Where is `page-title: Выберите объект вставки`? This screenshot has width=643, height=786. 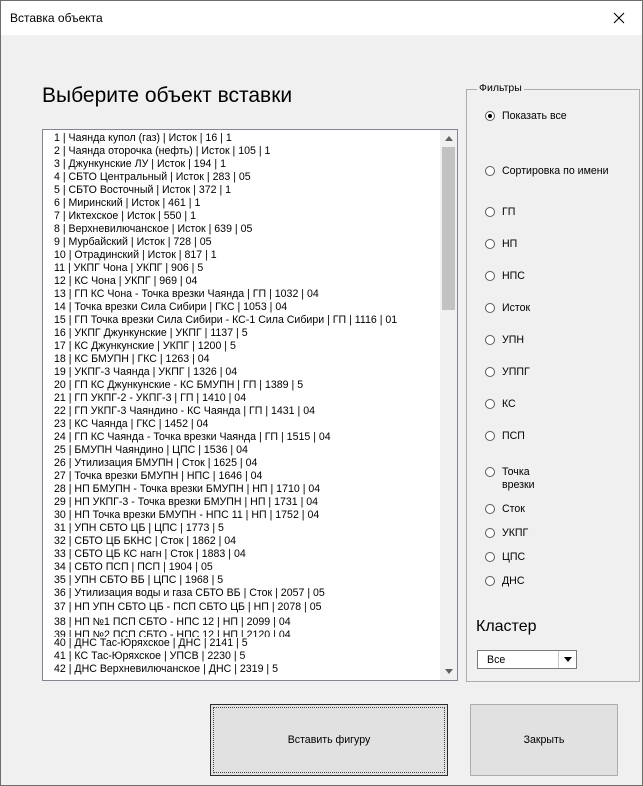 page-title: Выберите объект вставки is located at coordinates (167, 95).